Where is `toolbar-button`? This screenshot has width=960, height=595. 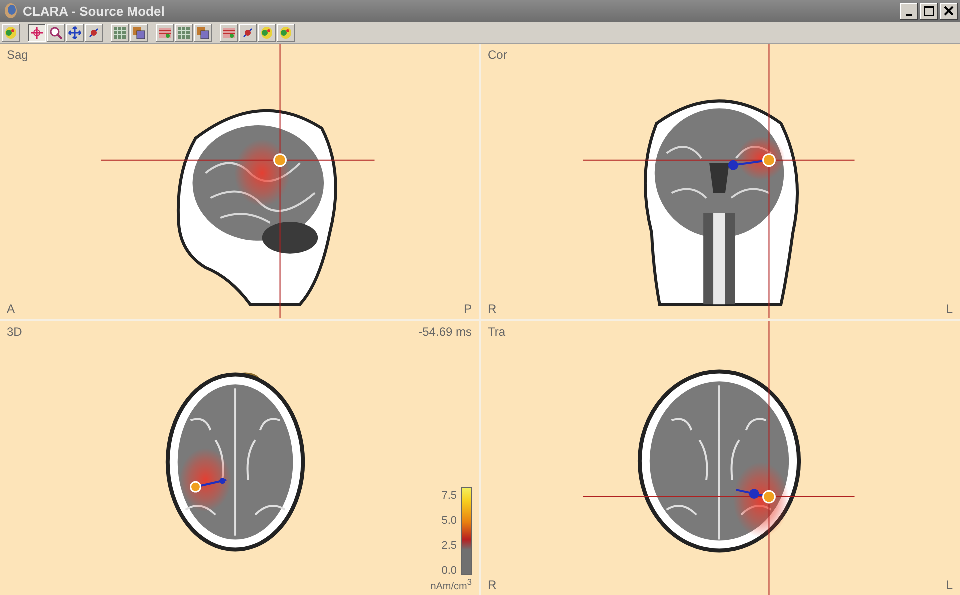 toolbar-button is located at coordinates (37, 33).